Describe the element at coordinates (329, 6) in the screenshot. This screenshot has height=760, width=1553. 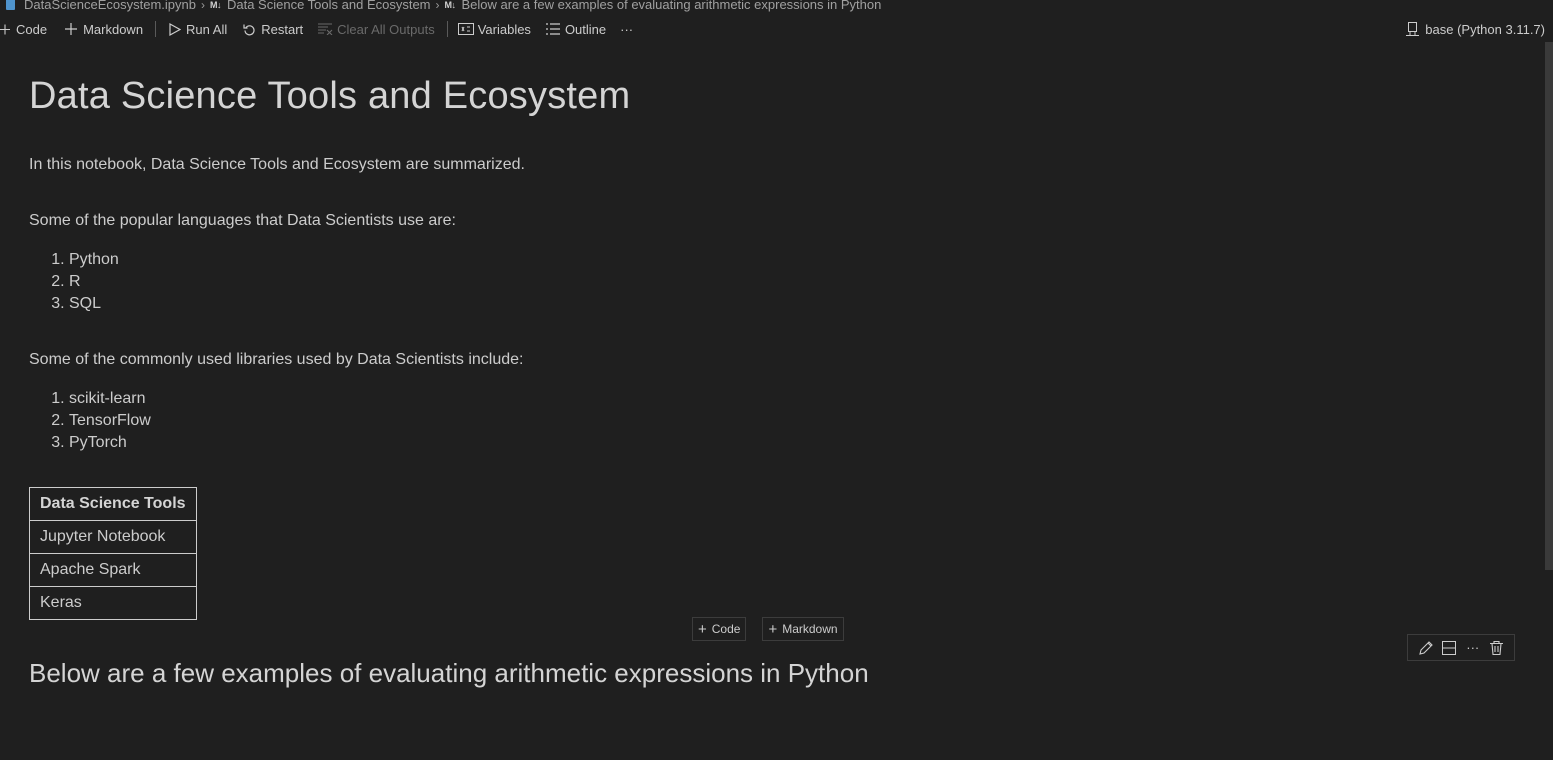
I see `breadcrumb-cell-title: Data Science Tools and Ecosystem` at that location.